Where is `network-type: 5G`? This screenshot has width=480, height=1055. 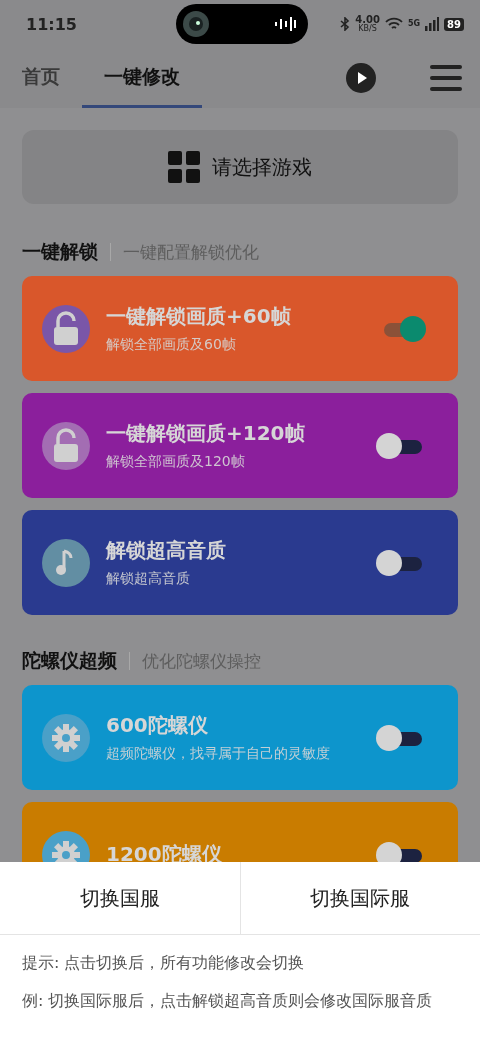 network-type: 5G is located at coordinates (414, 24).